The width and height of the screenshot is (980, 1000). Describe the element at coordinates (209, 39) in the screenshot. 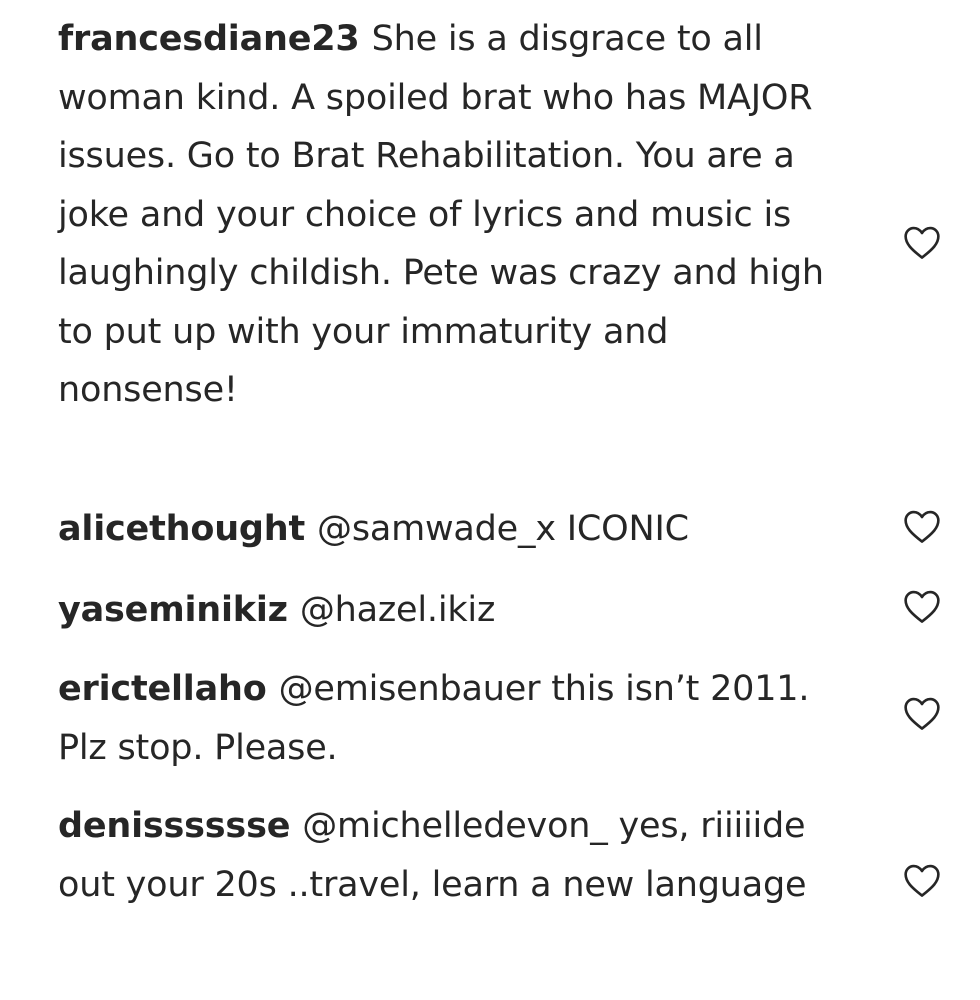

I see `comment-username: francesdiane23` at that location.